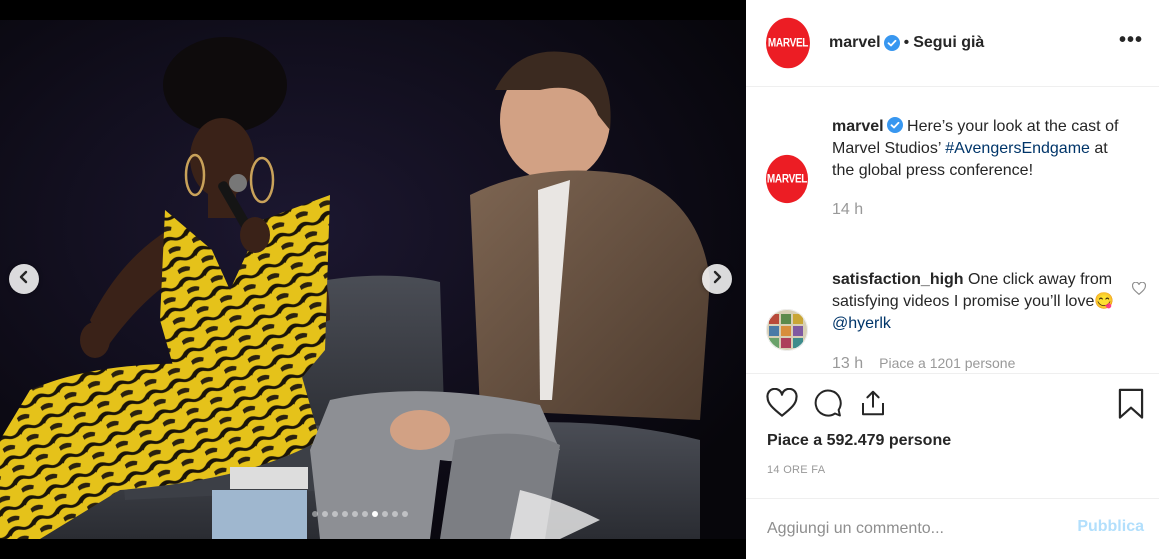 The image size is (1159, 559). Describe the element at coordinates (861, 323) in the screenshot. I see `comment-mention-link: @hyerlk` at that location.